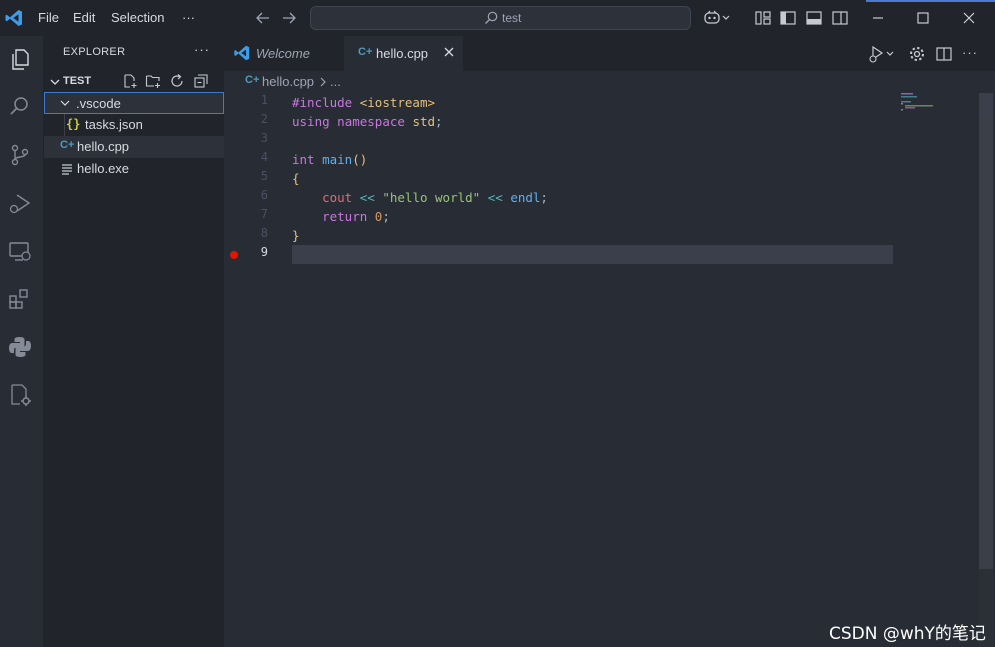  Describe the element at coordinates (264, 157) in the screenshot. I see `line-number: 4` at that location.